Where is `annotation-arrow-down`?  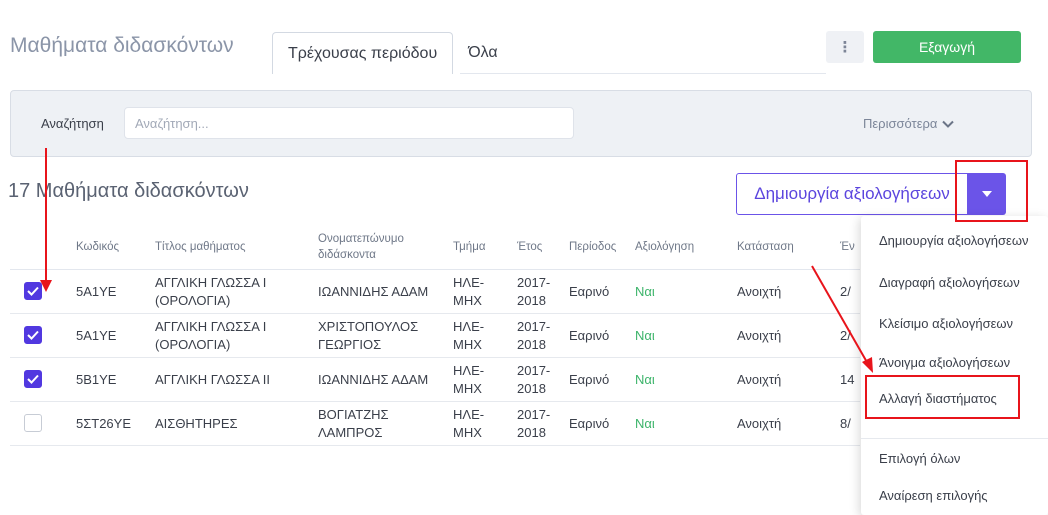 annotation-arrow-down is located at coordinates (46, 220).